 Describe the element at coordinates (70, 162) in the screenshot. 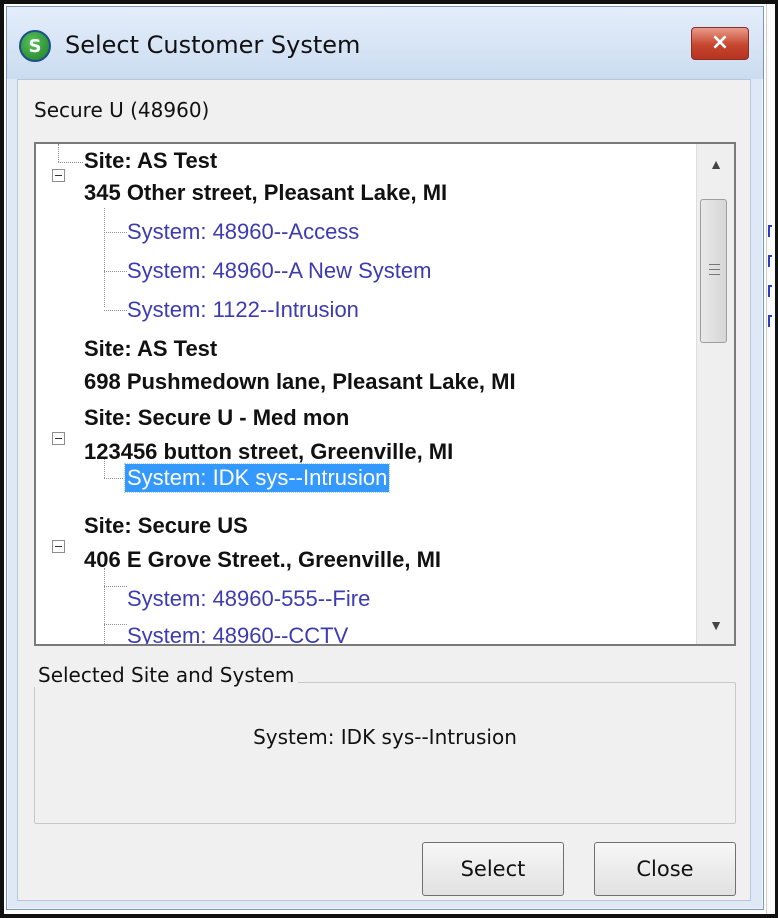

I see `tree-root-branch` at that location.